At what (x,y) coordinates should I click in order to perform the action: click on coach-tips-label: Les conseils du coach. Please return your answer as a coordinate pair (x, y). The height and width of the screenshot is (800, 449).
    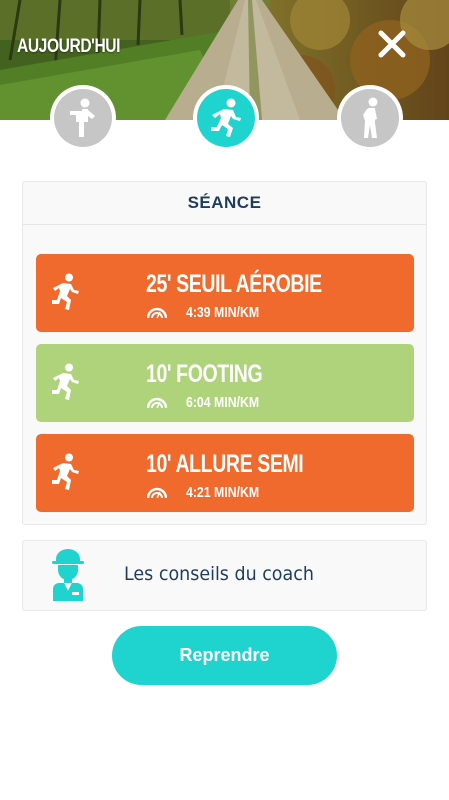
    Looking at the image, I should click on (219, 574).